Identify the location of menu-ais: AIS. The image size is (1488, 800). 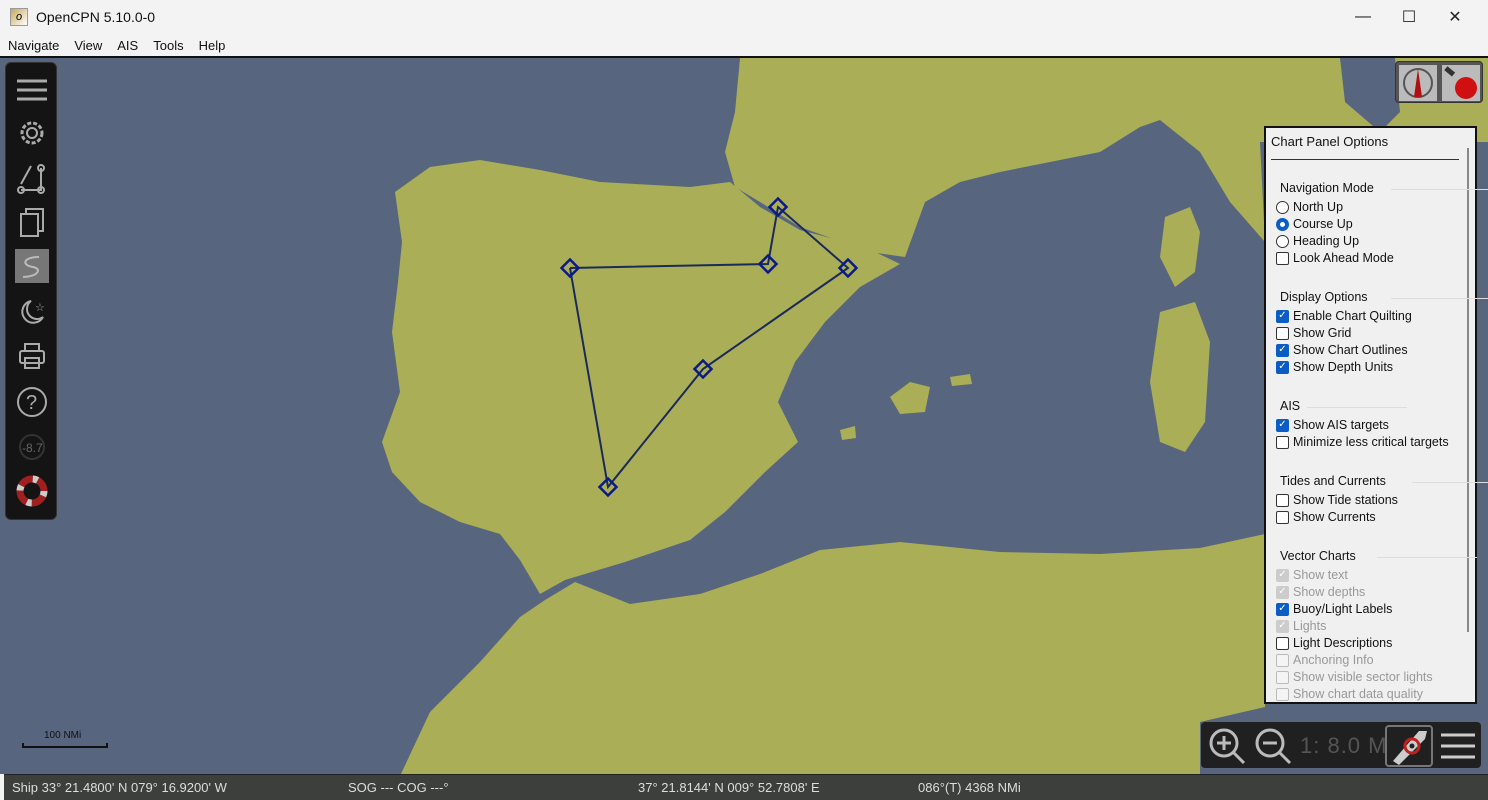
(127, 45).